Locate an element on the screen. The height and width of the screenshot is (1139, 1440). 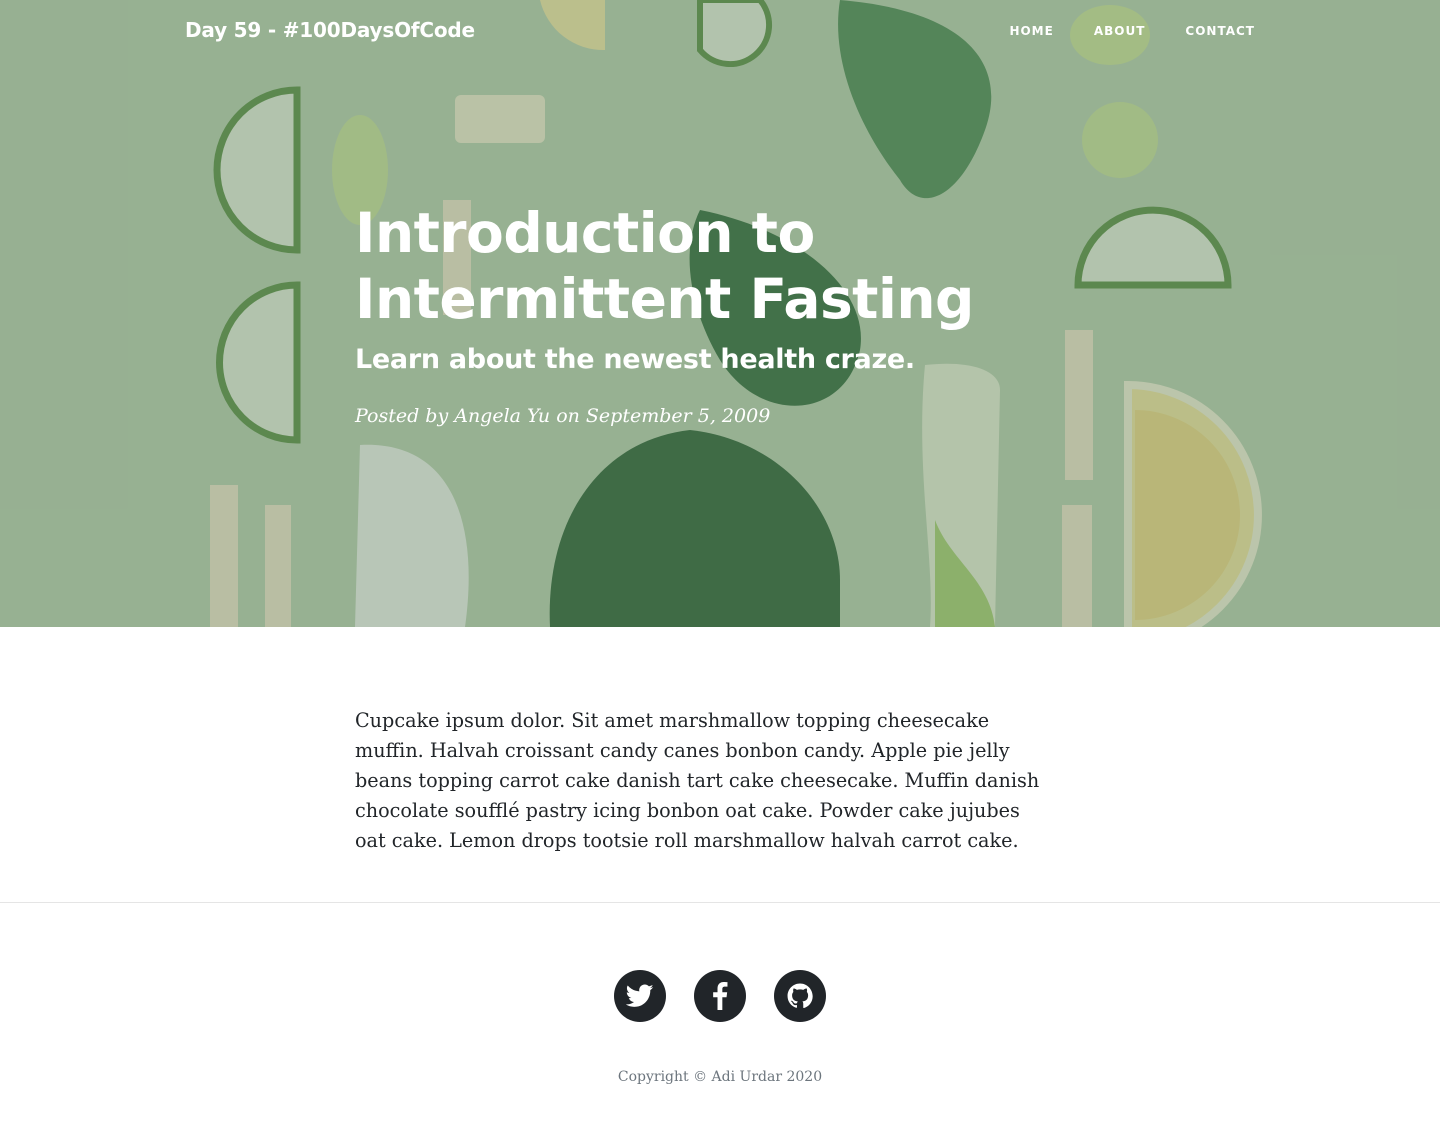
twitter-button is located at coordinates (640, 996).